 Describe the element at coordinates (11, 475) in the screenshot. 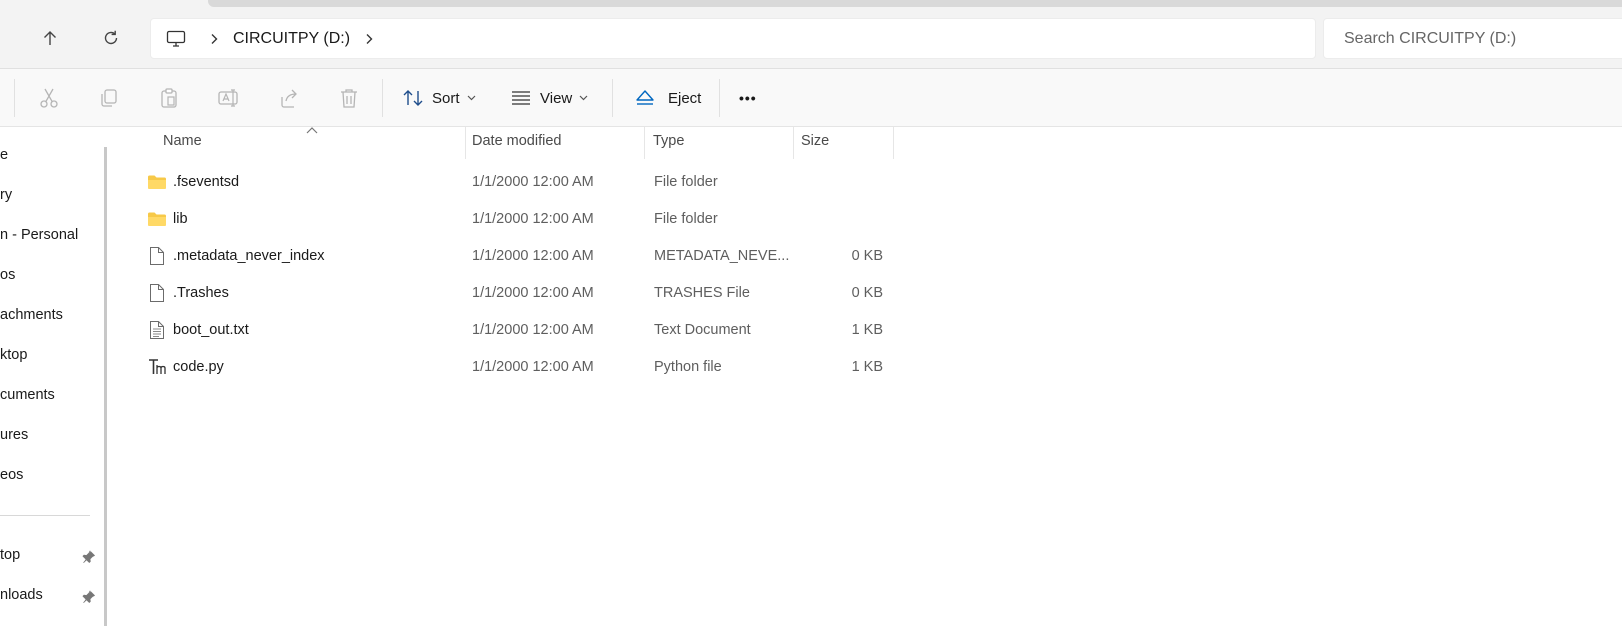

I see `nav-item-videos: eos` at that location.